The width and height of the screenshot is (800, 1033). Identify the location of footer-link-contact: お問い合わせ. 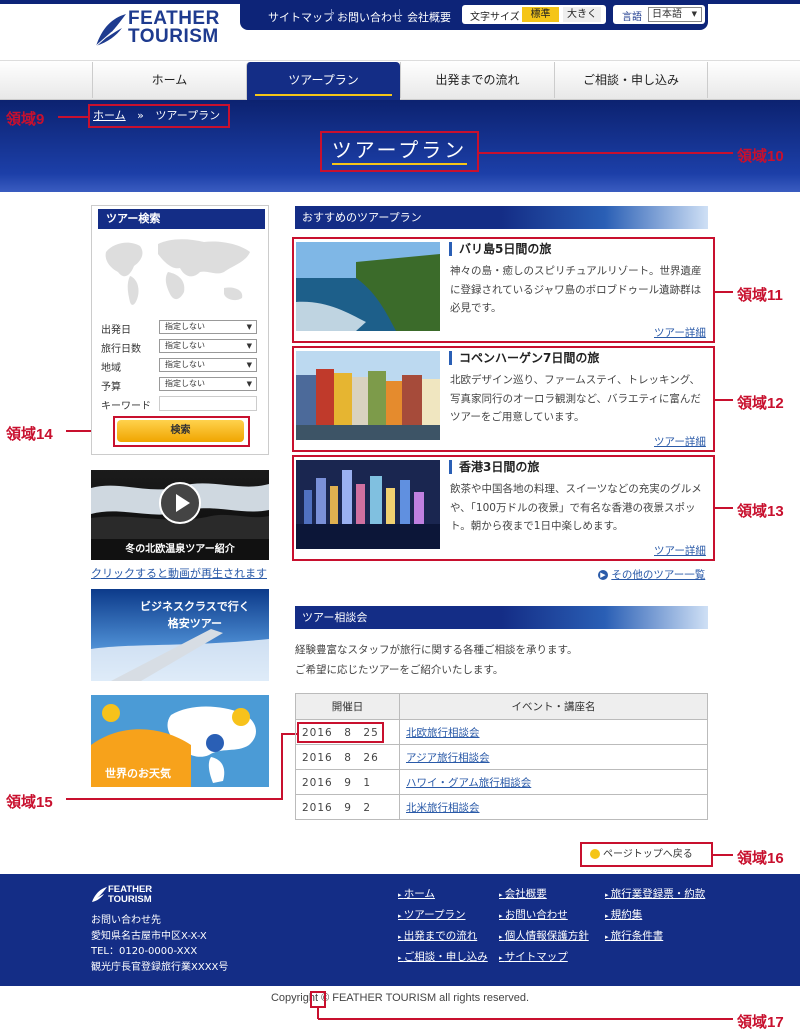
(533, 915).